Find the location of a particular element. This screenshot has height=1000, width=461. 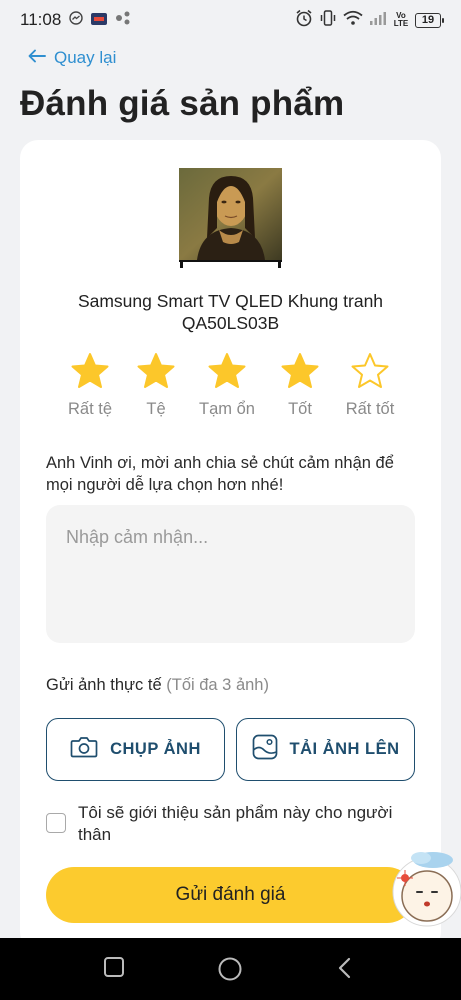

upload-photo-label: TẢI ẢNH LÊN is located at coordinates (344, 749).